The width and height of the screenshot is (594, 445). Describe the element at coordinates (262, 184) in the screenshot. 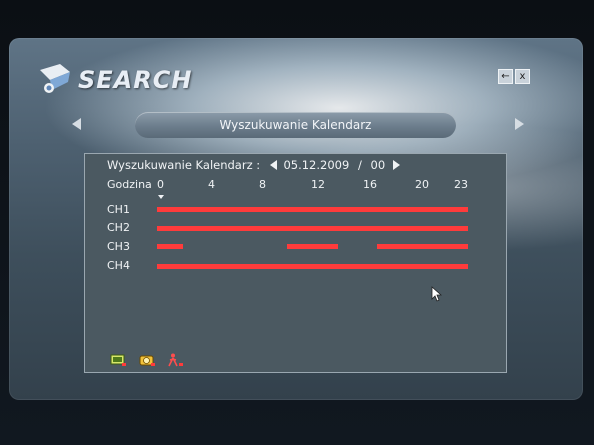

I see `hour-tick: 8` at that location.